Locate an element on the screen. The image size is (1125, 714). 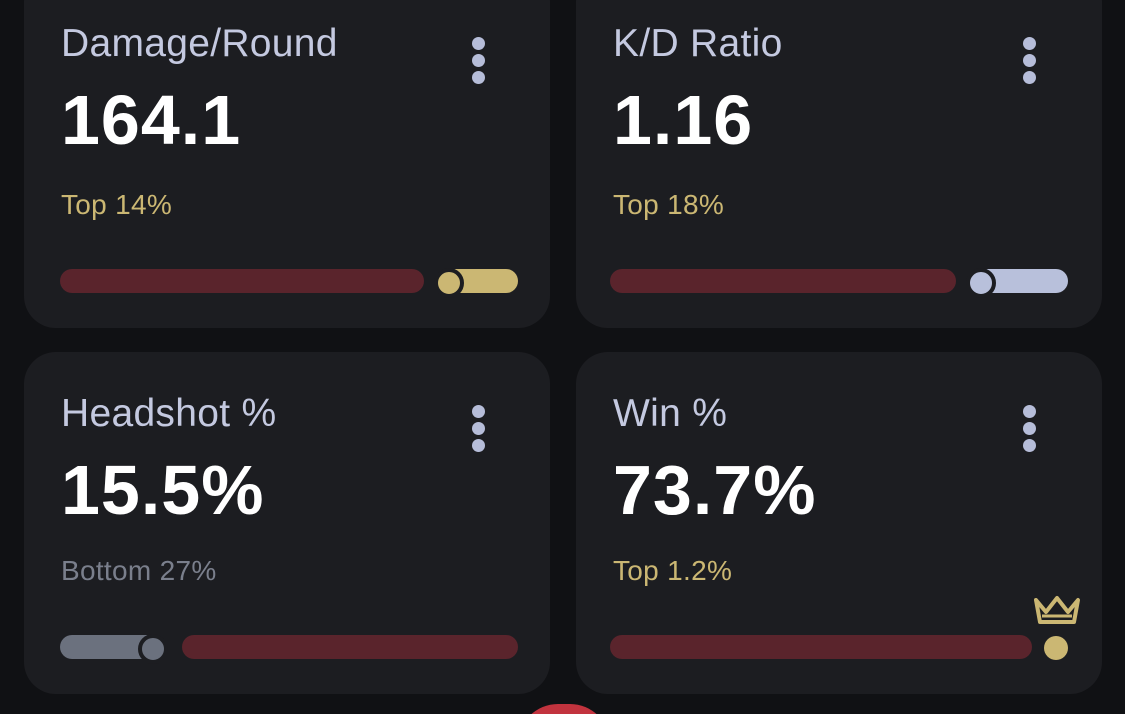
stat-value: 164.1 is located at coordinates (151, 120).